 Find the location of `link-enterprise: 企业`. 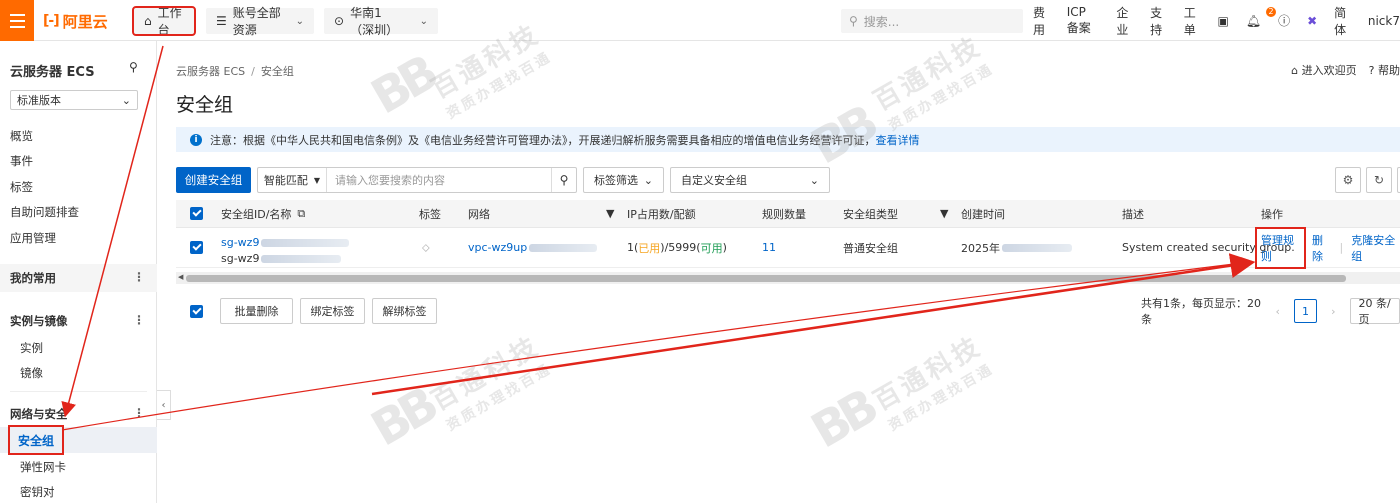

link-enterprise: 企业 is located at coordinates (1124, 21).